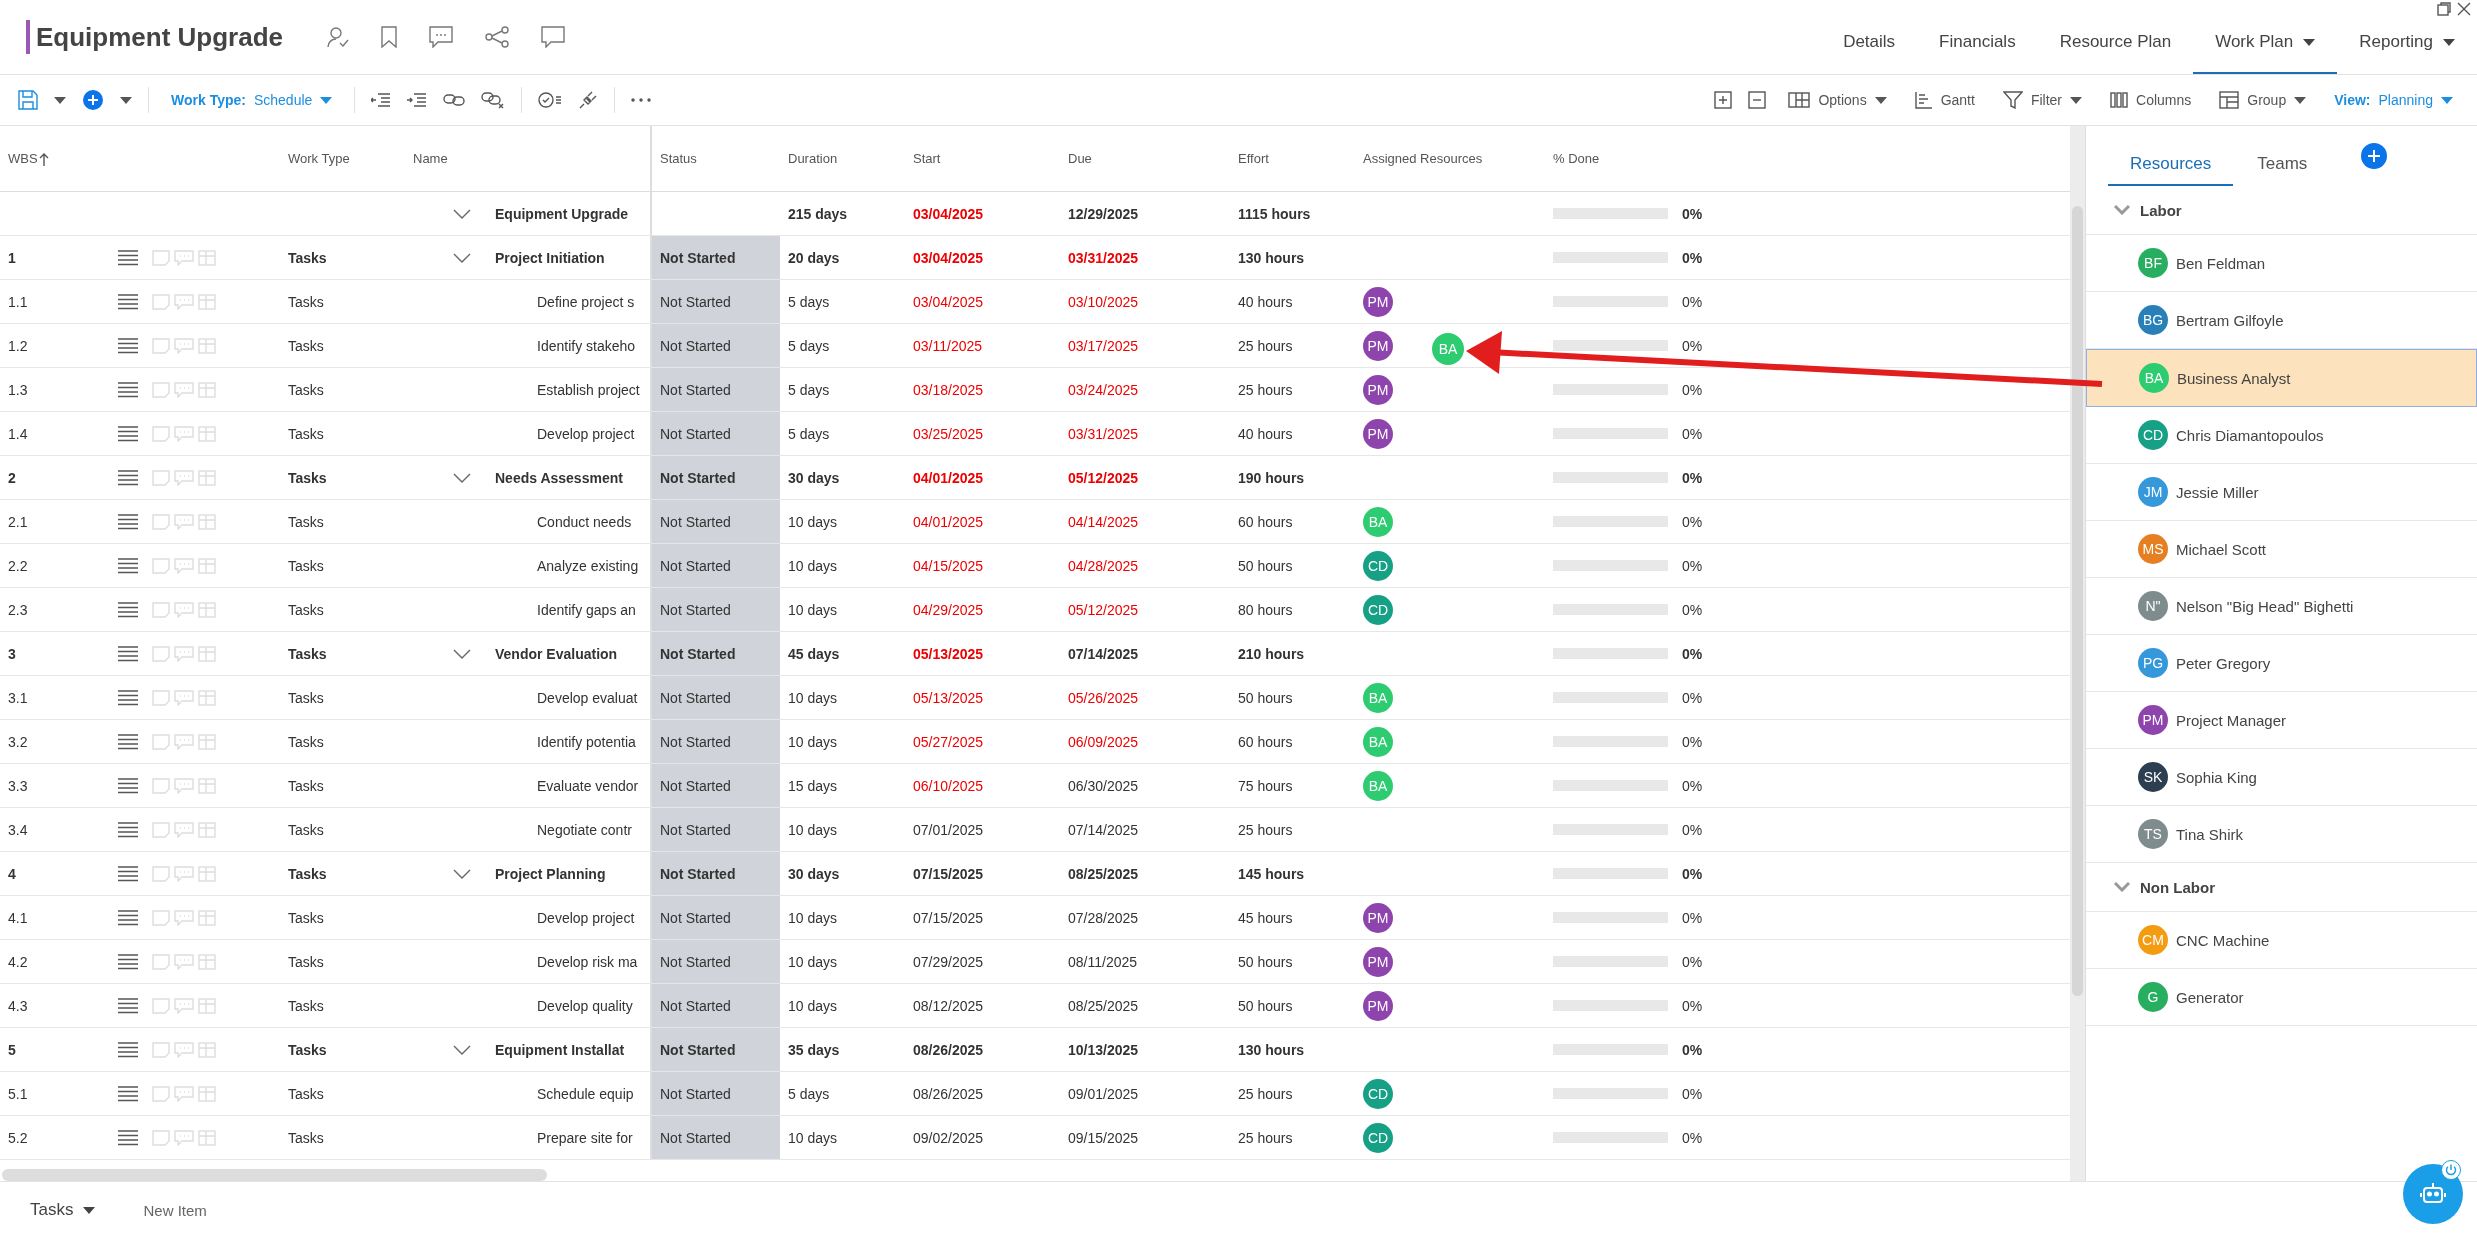 Image resolution: width=2477 pixels, height=1238 pixels. I want to click on resource-item: PG Peter Gregory, so click(2281, 663).